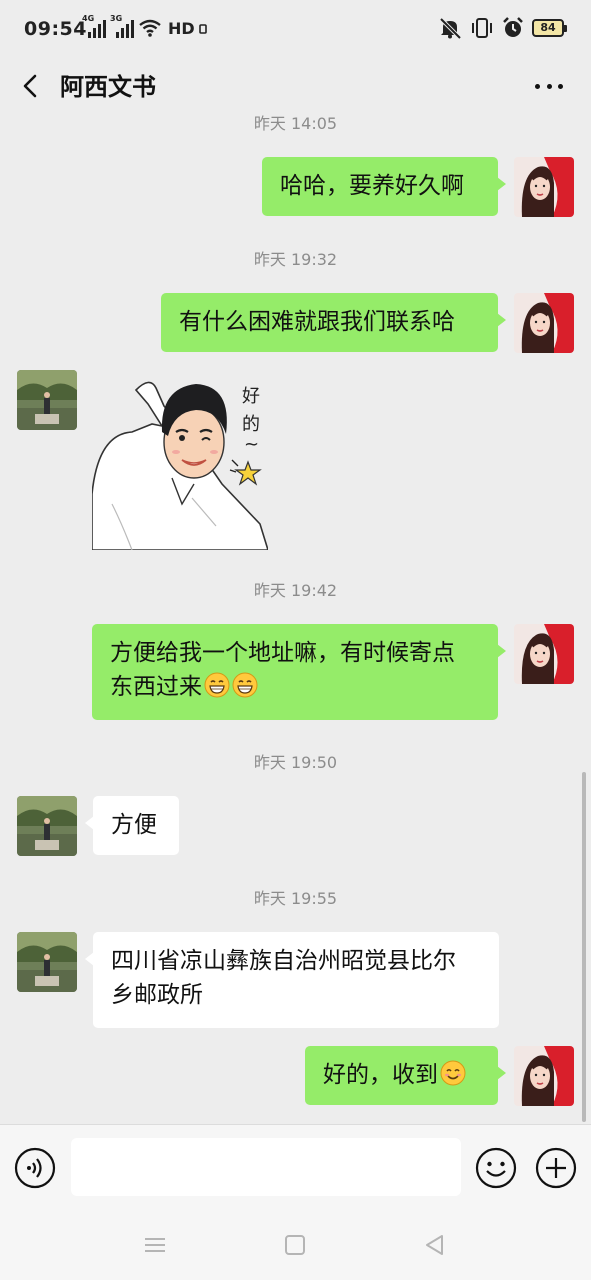  I want to click on chat-title: 阿西文书, so click(108, 87).